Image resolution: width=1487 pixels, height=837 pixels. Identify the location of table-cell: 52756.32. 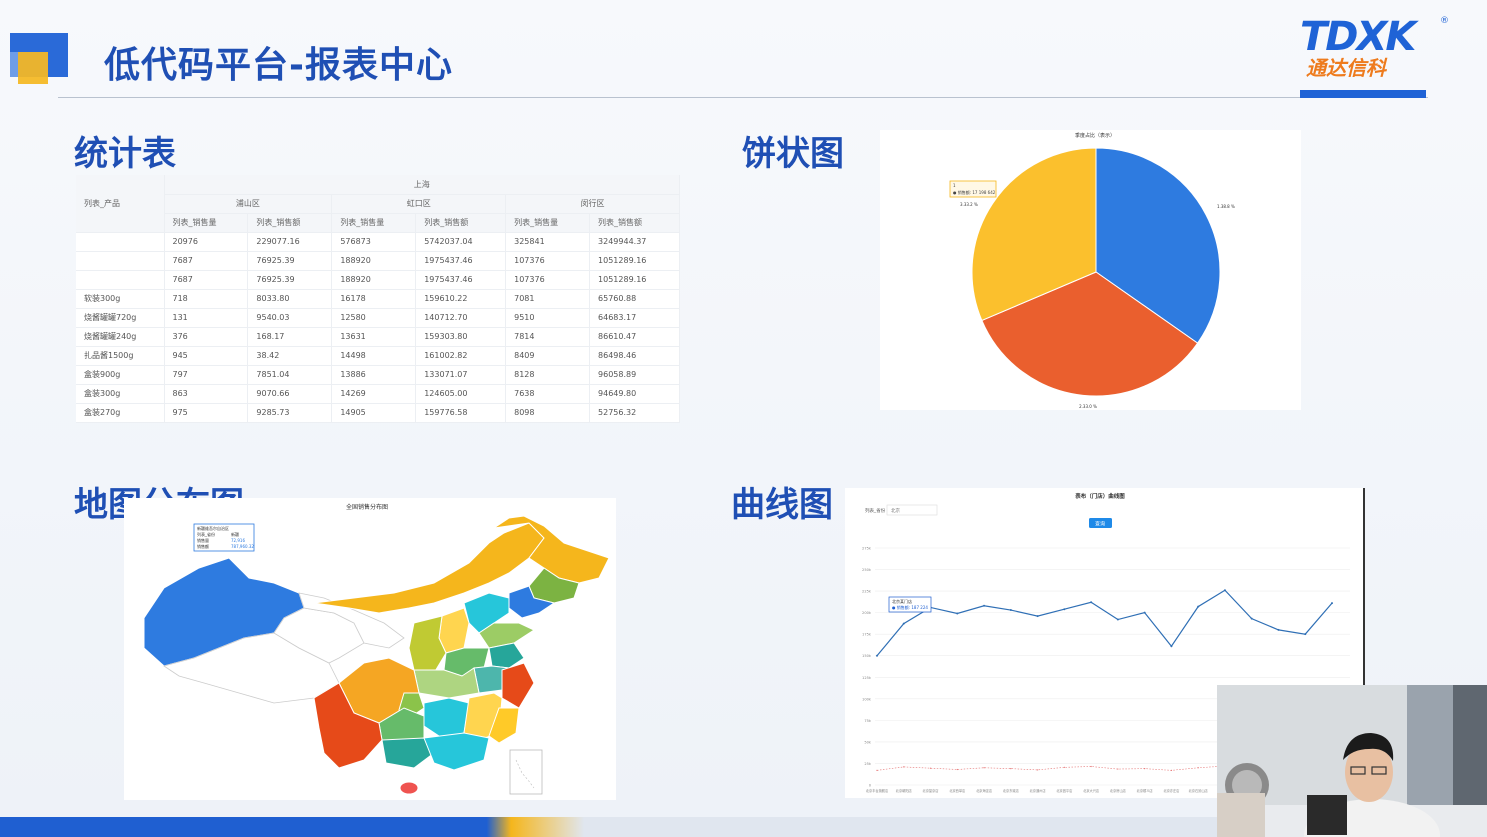
(634, 413).